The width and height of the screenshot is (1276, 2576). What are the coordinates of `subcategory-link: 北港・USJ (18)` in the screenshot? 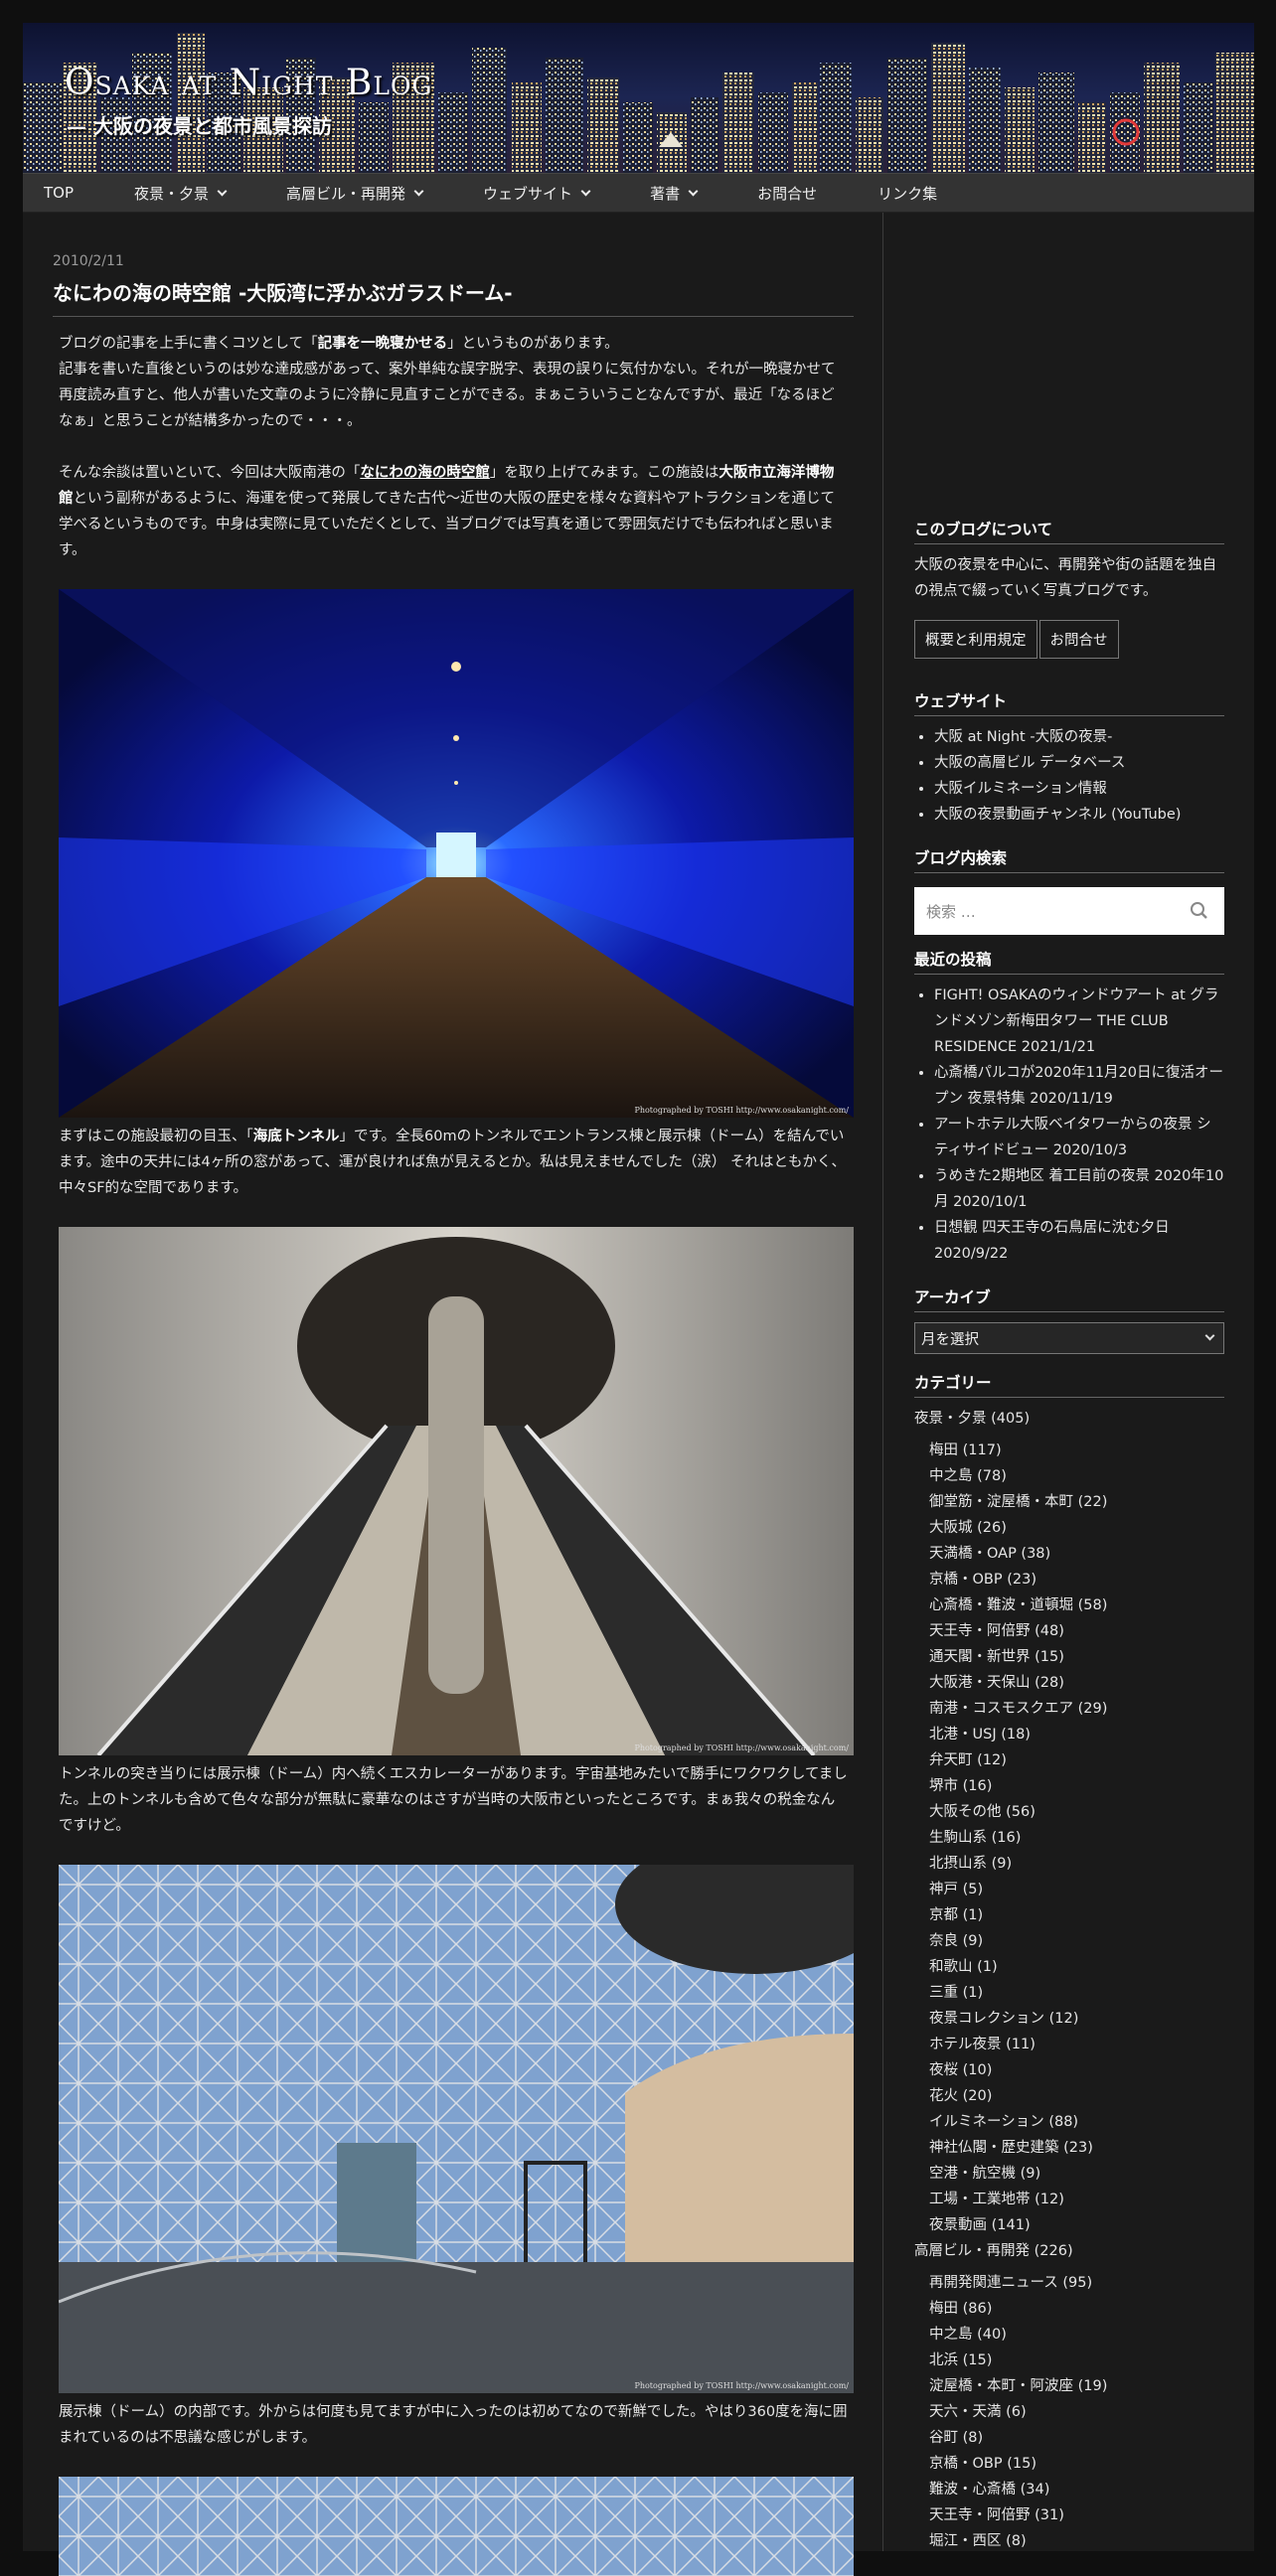 It's located at (1069, 1735).